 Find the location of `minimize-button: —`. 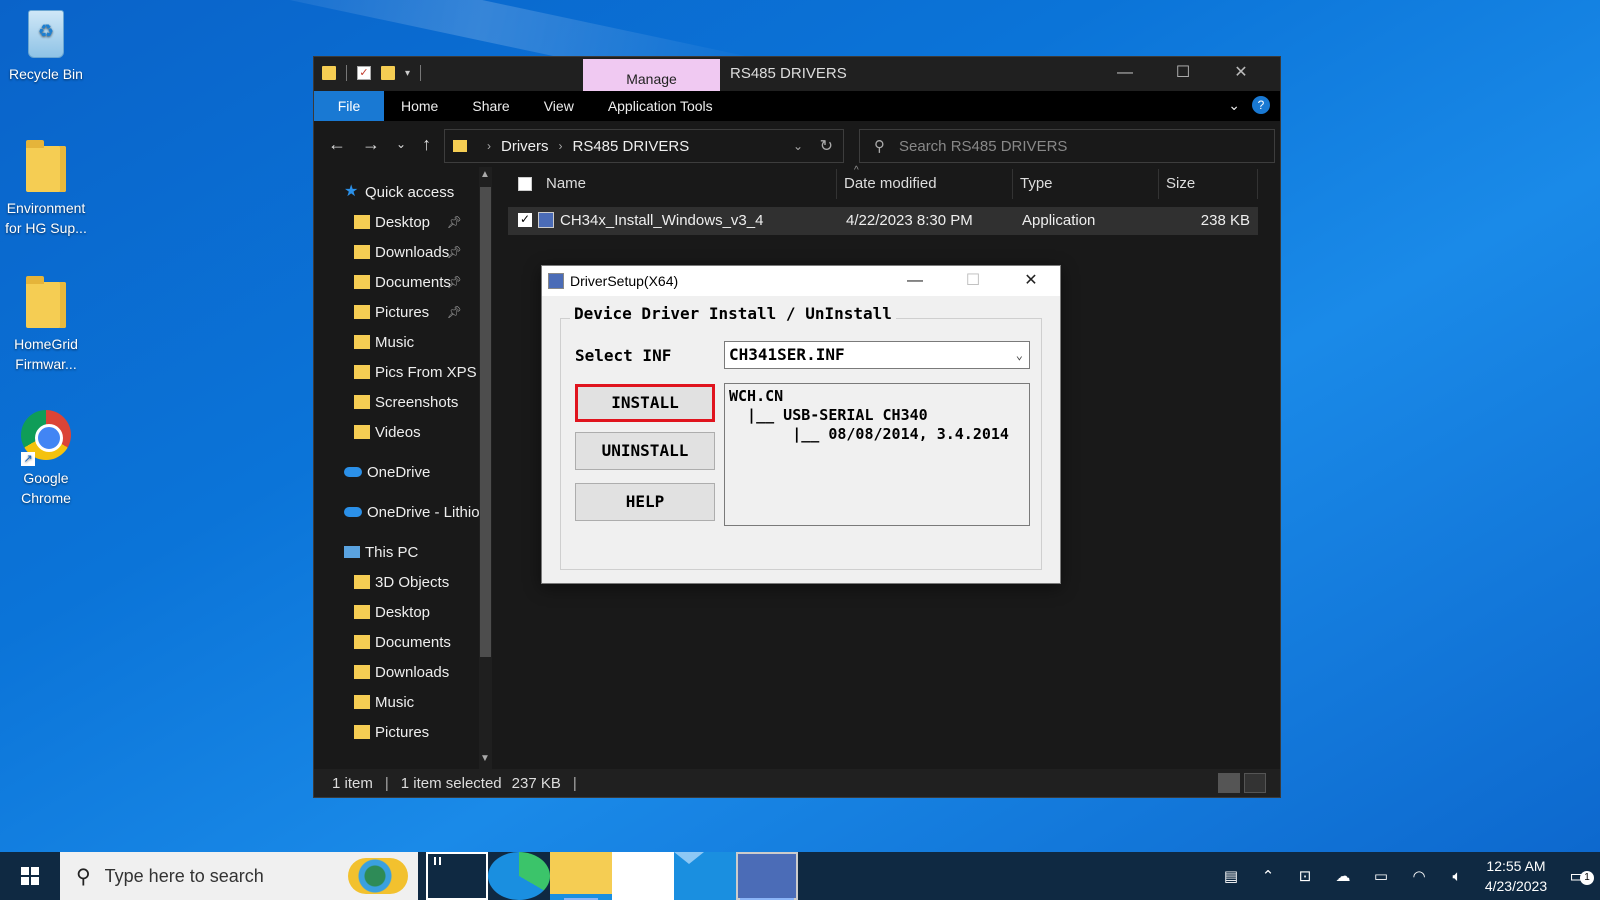

minimize-button: — is located at coordinates (1125, 73).